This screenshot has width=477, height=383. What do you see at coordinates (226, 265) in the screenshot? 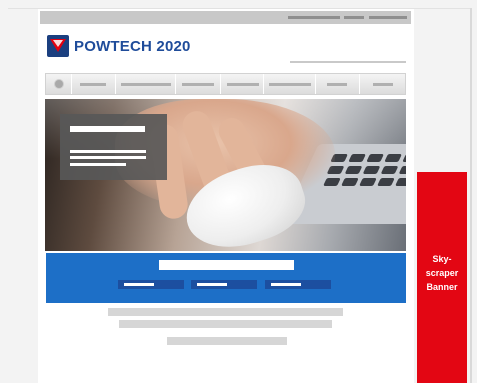
I see `promo-title-placeholder` at bounding box center [226, 265].